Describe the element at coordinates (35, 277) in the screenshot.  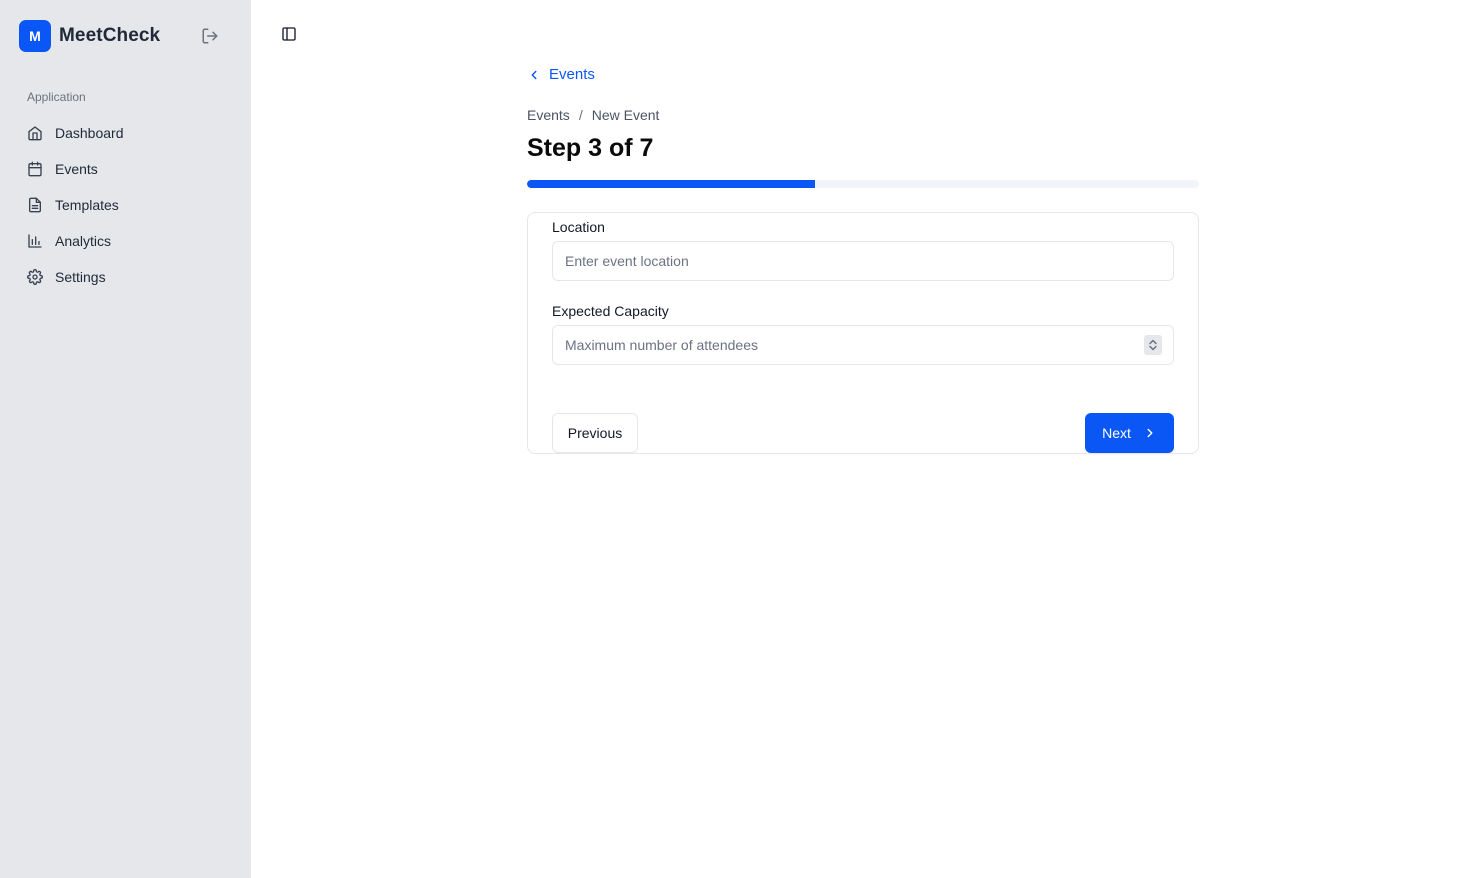
I see `gear-icon` at that location.